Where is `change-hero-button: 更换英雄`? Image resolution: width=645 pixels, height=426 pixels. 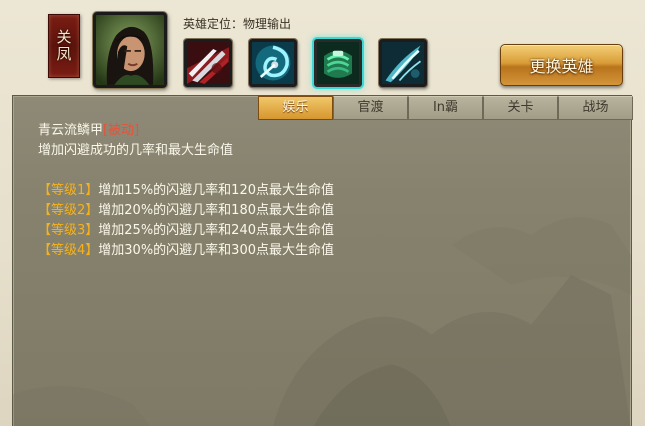 change-hero-button: 更换英雄 is located at coordinates (561, 65).